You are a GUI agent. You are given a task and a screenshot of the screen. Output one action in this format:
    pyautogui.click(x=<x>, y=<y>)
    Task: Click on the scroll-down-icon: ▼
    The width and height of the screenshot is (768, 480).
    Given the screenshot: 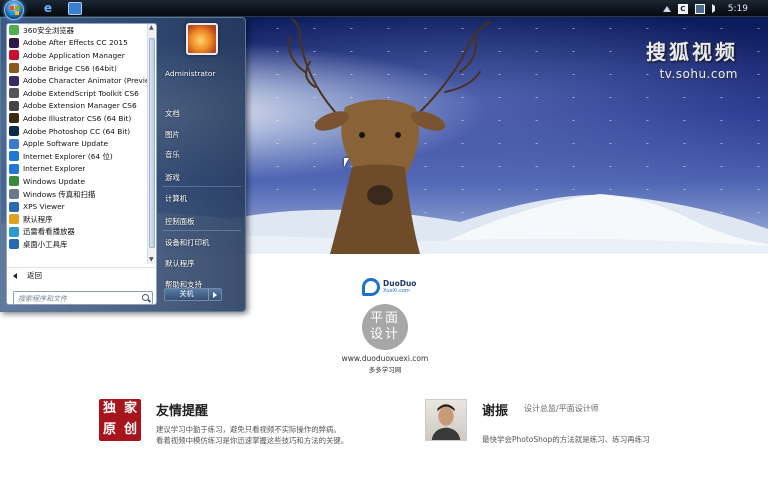 What is the action you would take?
    pyautogui.click(x=151, y=260)
    